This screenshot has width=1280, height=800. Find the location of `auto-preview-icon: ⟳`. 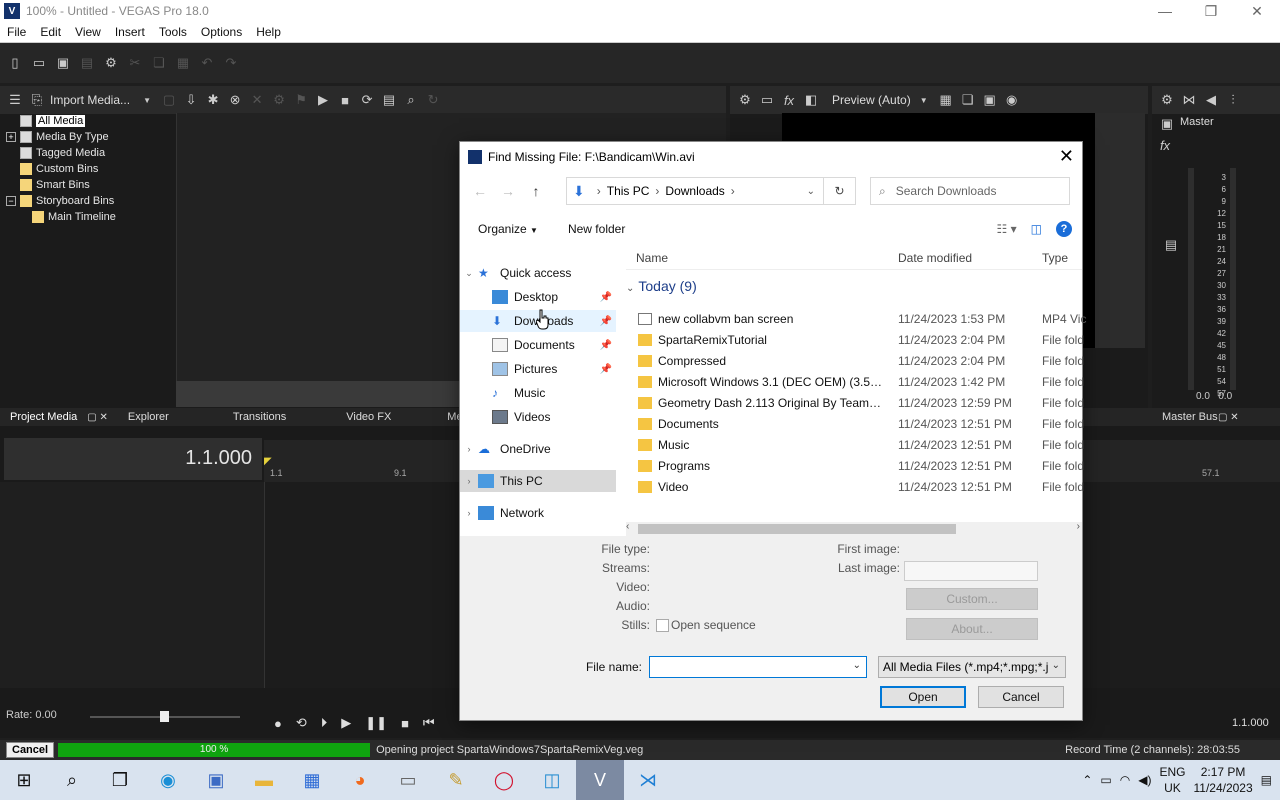

auto-preview-icon: ⟳ is located at coordinates (367, 100).